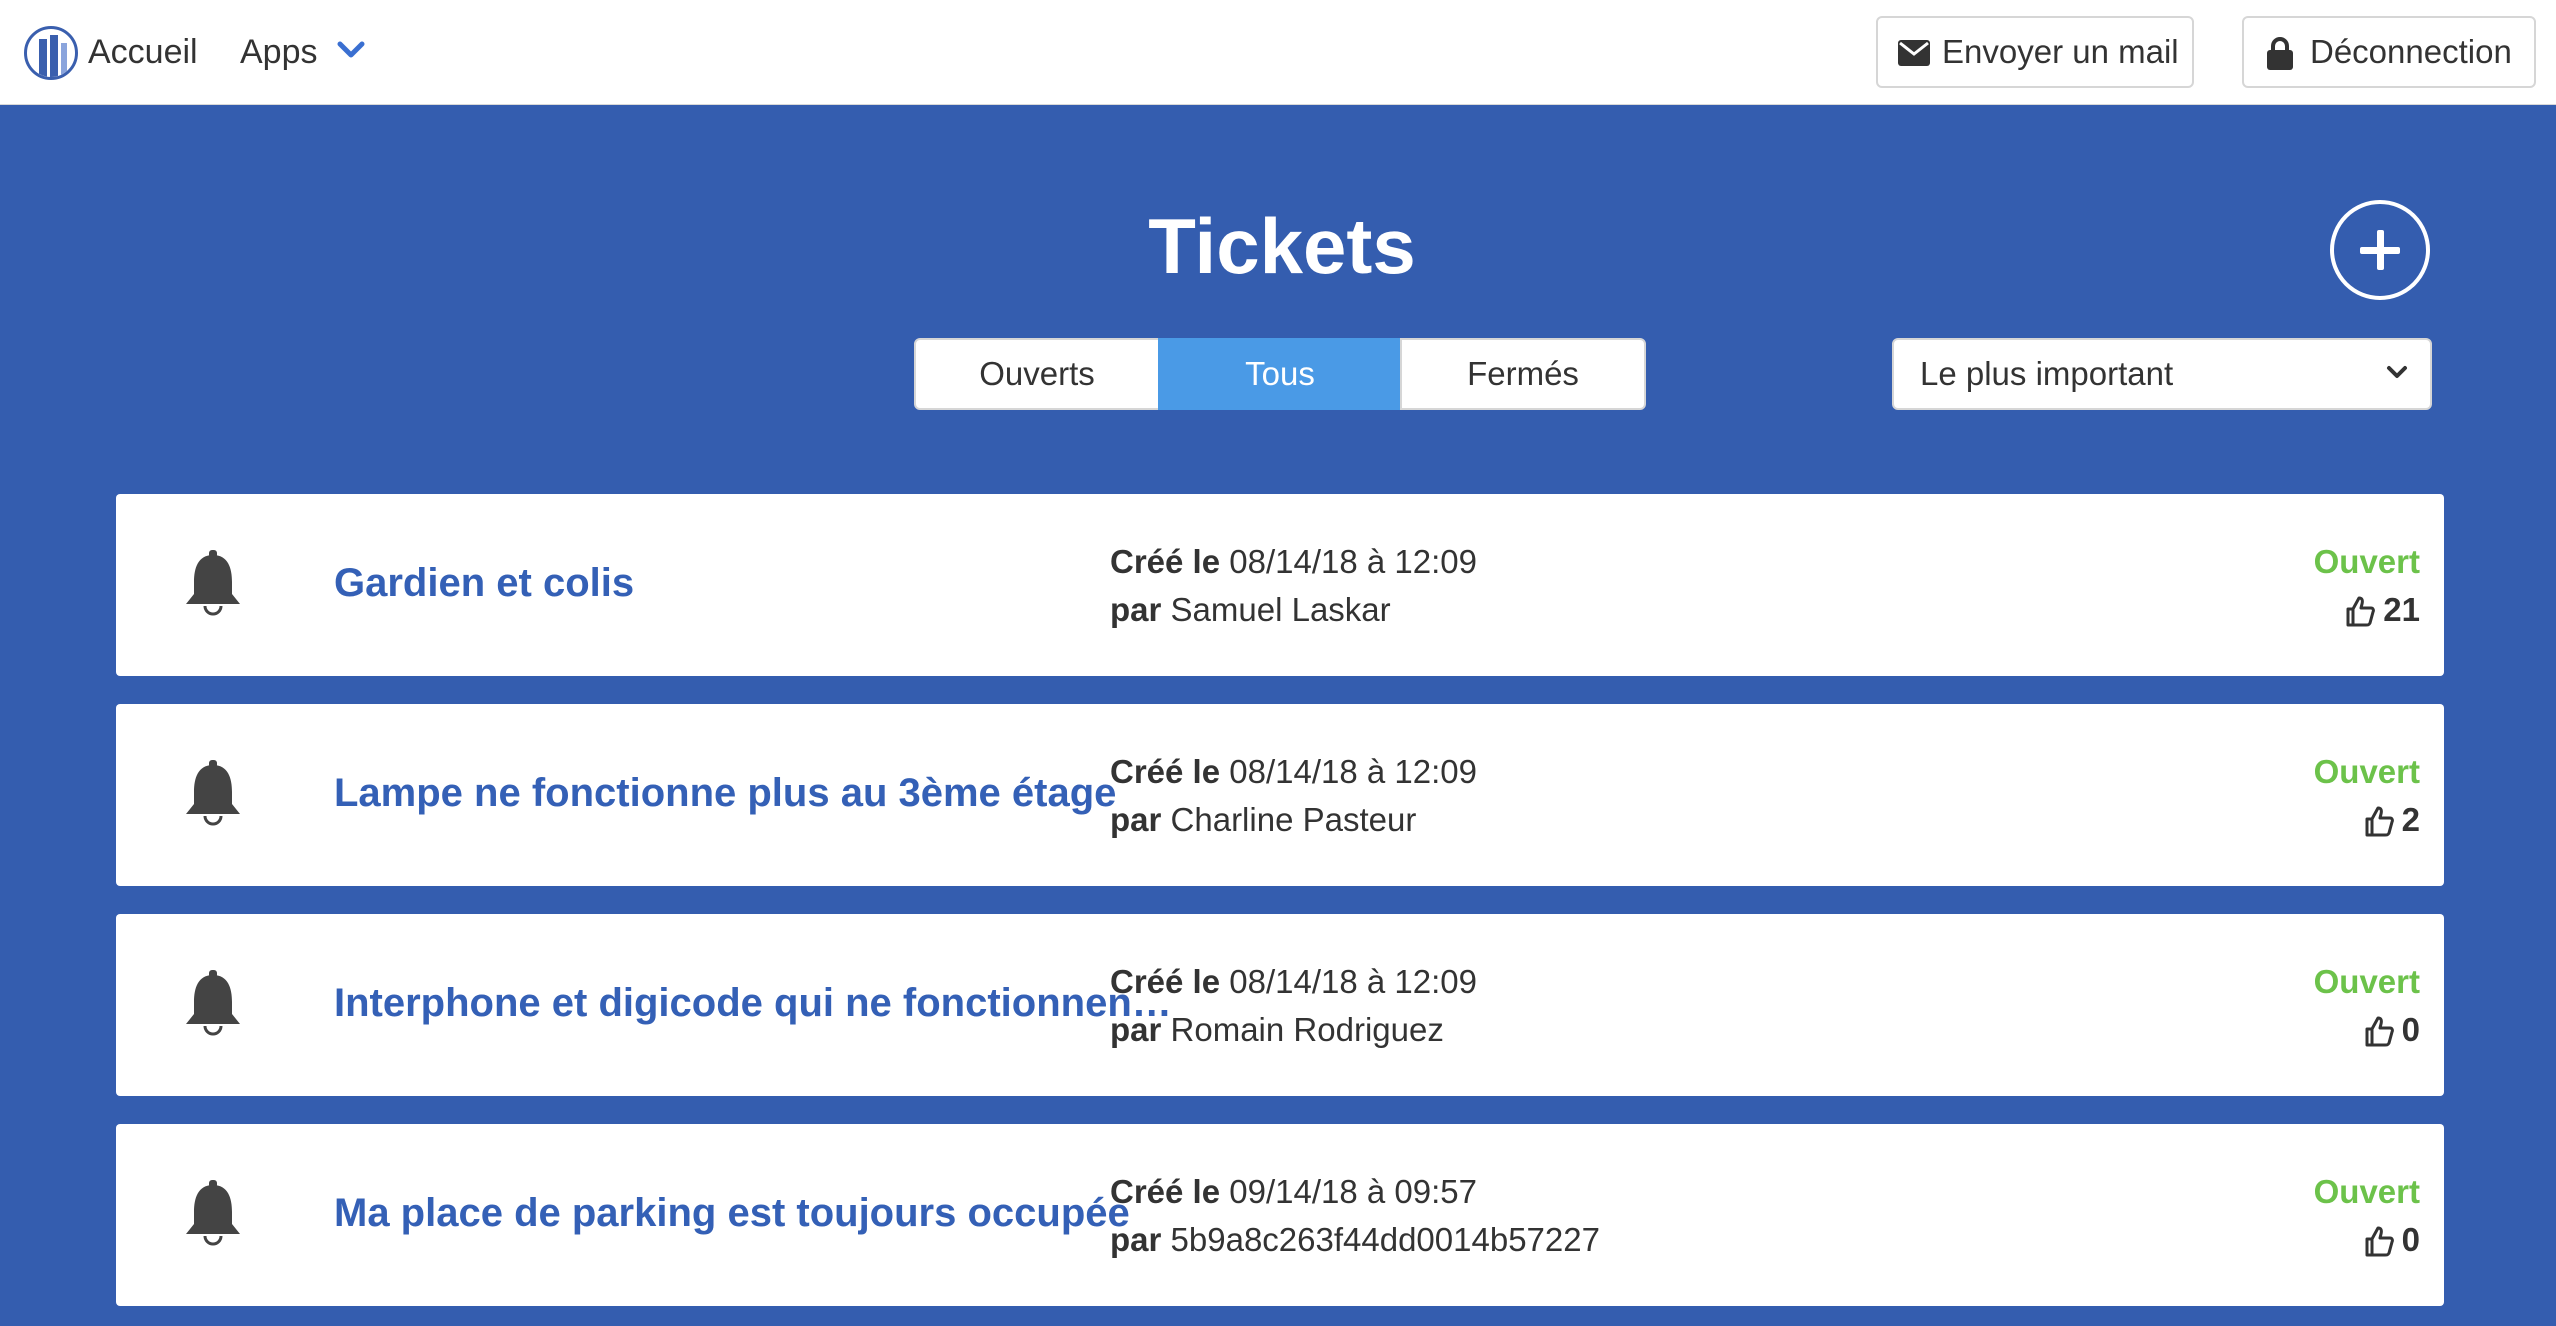  Describe the element at coordinates (143, 52) in the screenshot. I see `nav-home-link: Accueil` at that location.